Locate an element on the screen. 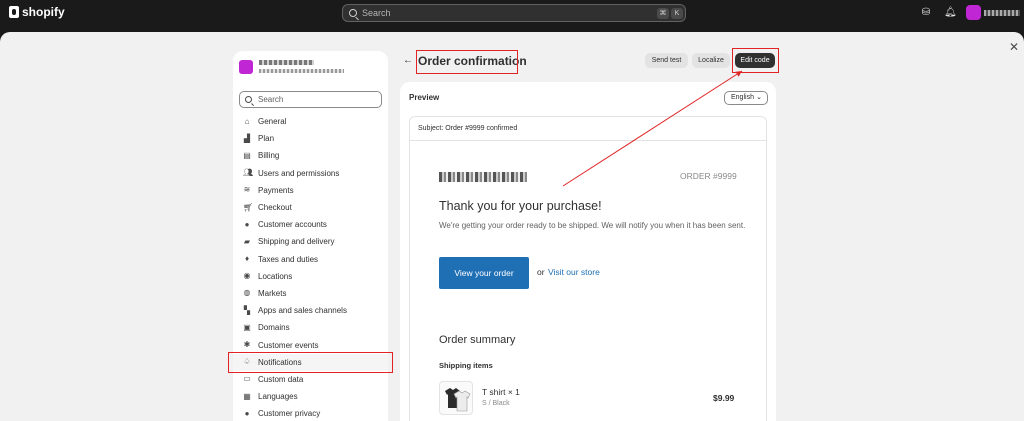 The height and width of the screenshot is (421, 1024). sidebar-item-label: Languages is located at coordinates (278, 397).